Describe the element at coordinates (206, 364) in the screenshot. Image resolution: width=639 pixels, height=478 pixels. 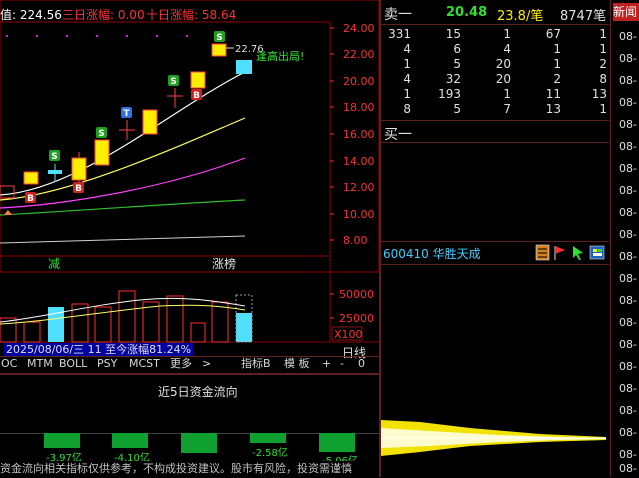
I see `tab-next-arrow: >` at that location.